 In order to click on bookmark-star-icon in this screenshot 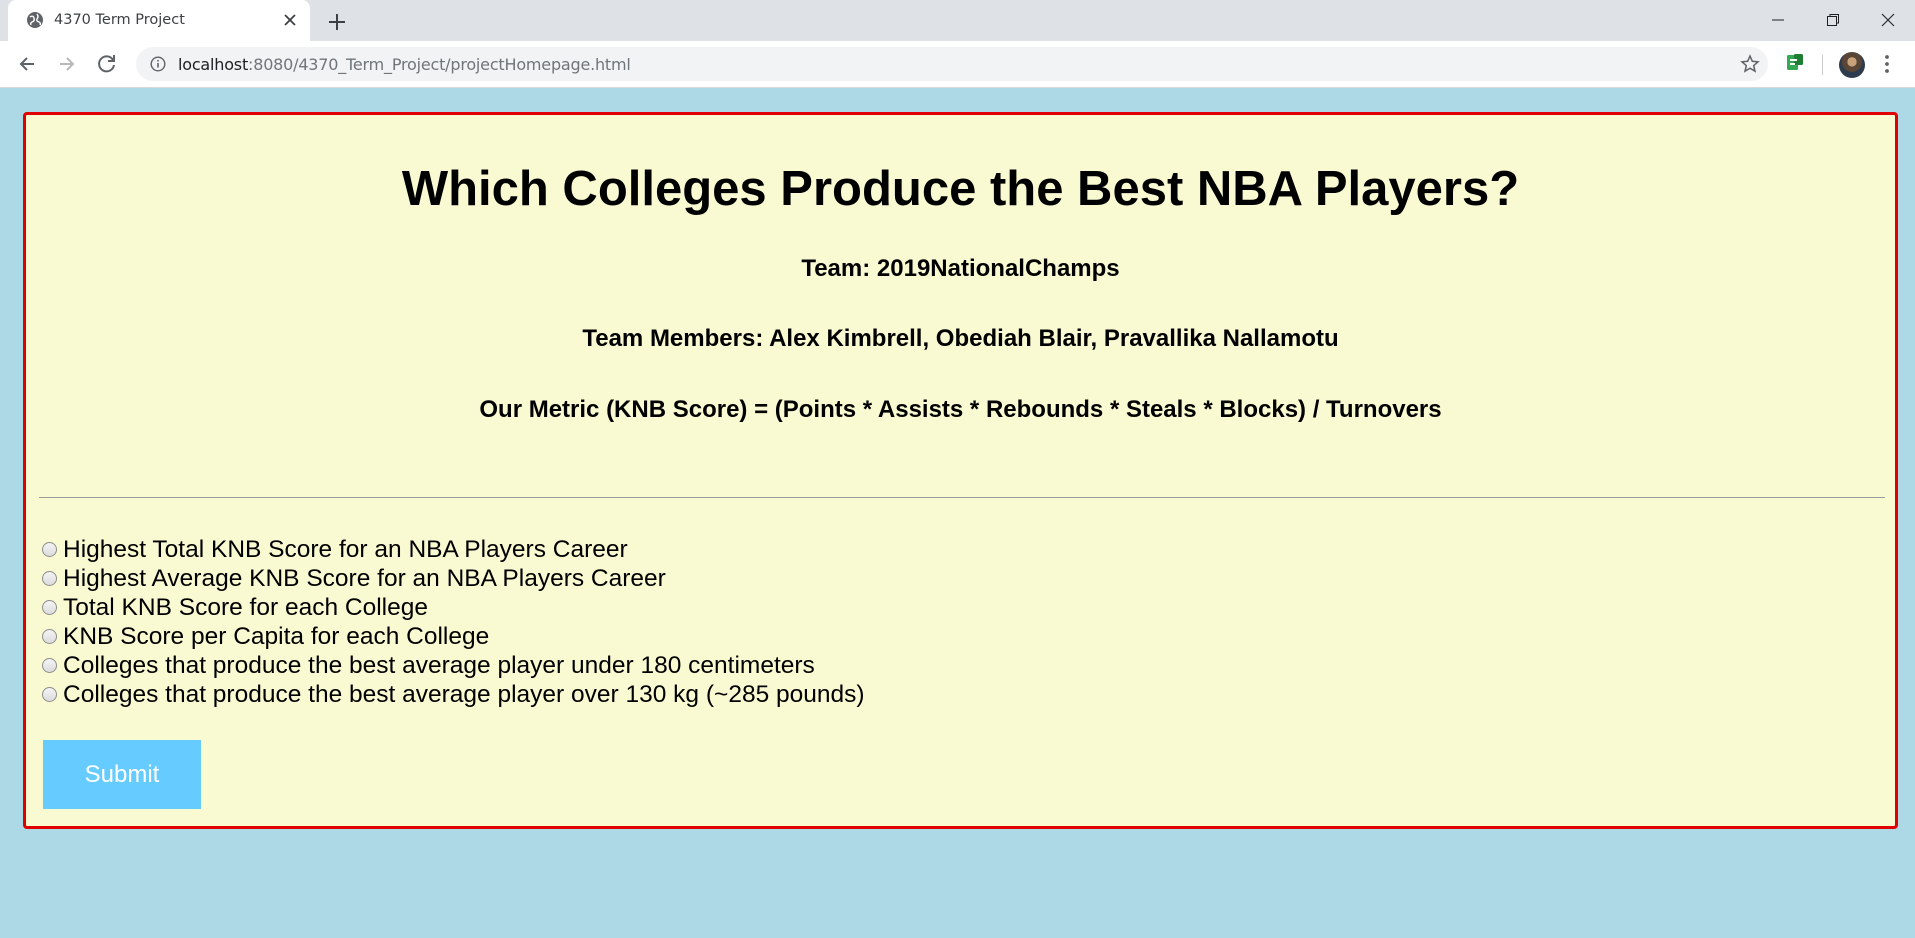, I will do `click(1750, 64)`.